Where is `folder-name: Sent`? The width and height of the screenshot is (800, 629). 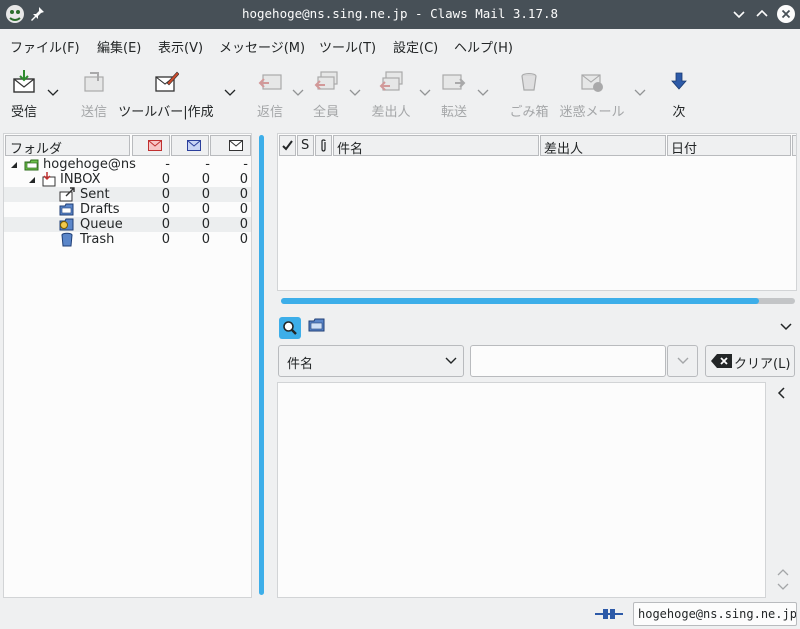
folder-name: Sent is located at coordinates (95, 194).